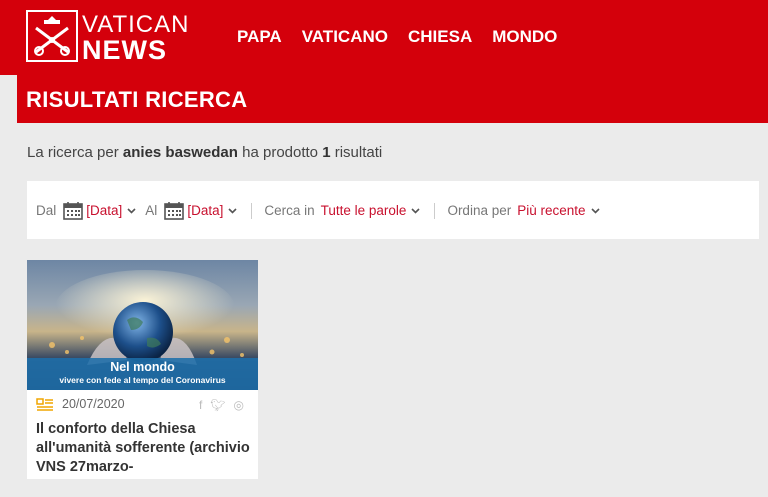 The height and width of the screenshot is (497, 768). I want to click on order-by-label: Ordina per, so click(479, 210).